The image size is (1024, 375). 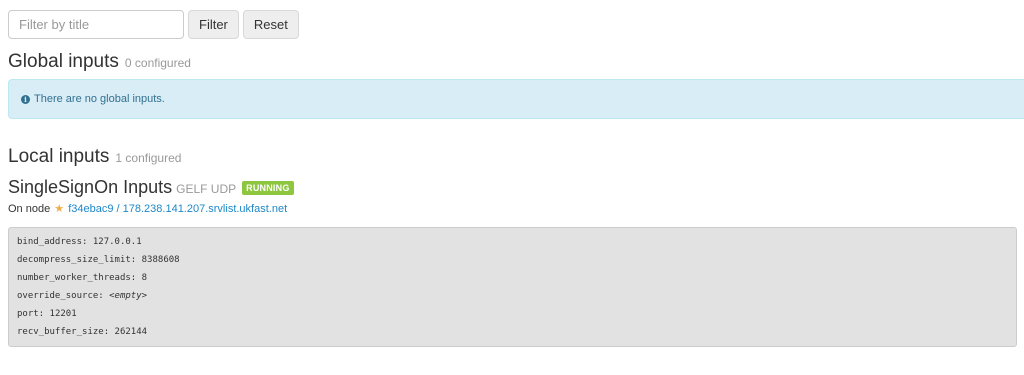 I want to click on config-key: port, so click(x=28, y=314).